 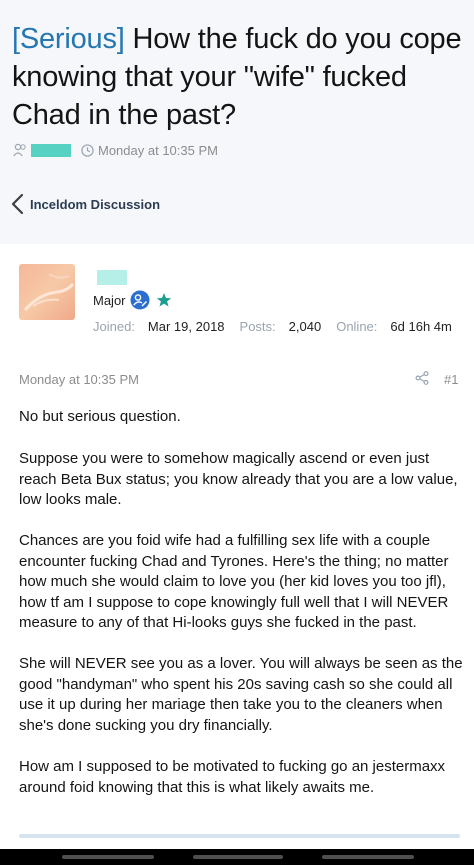 I want to click on post-number: #1, so click(x=451, y=379).